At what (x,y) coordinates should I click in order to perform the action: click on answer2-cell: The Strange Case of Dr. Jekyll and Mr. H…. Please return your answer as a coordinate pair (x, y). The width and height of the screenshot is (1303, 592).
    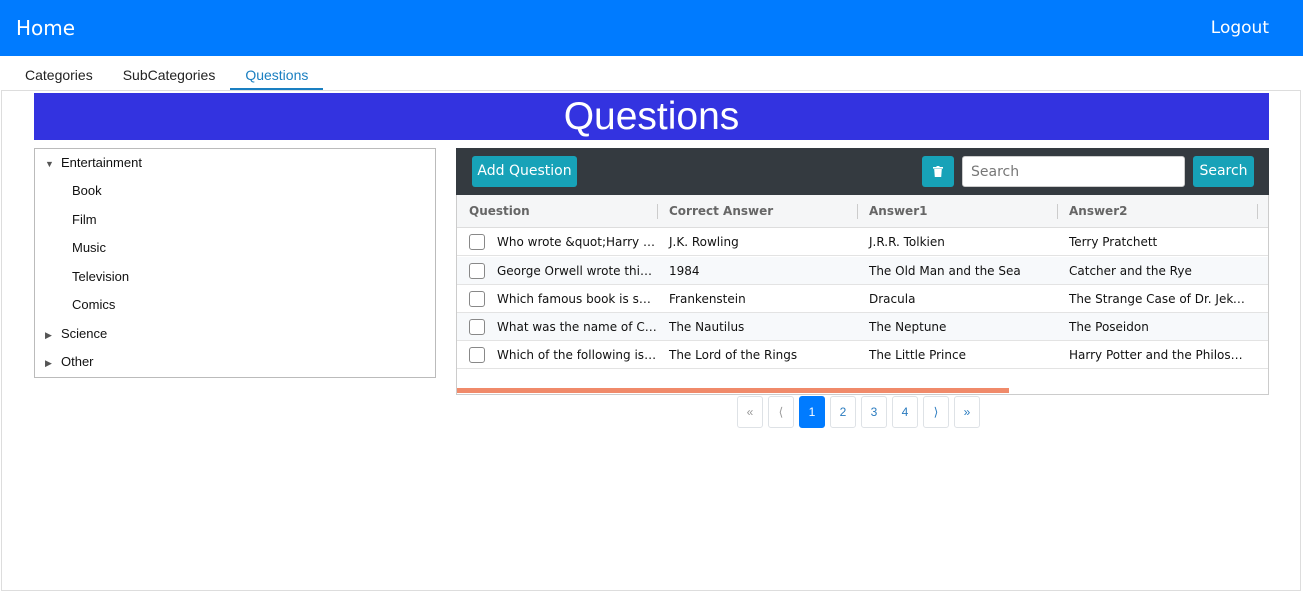
    Looking at the image, I should click on (1158, 299).